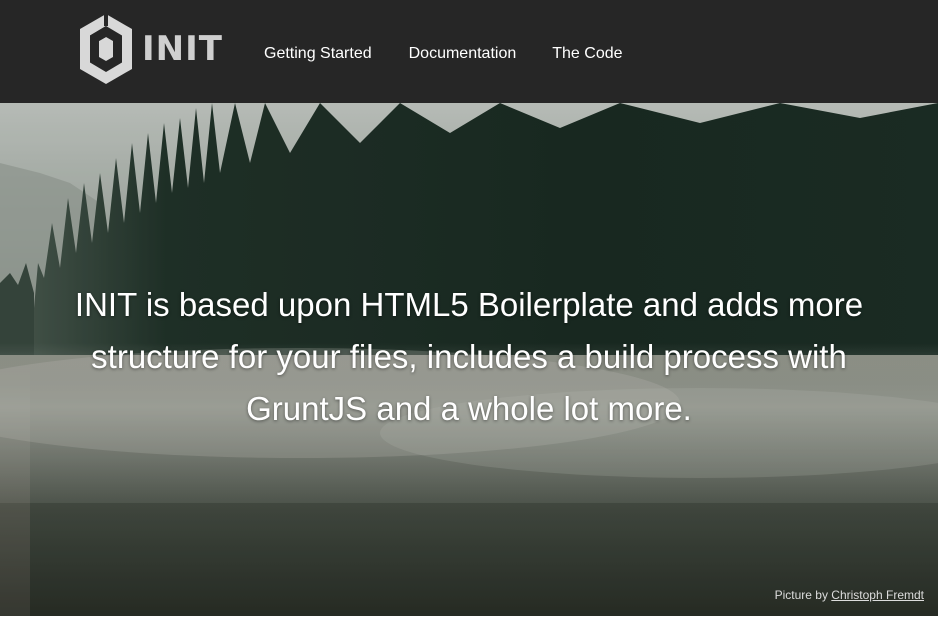  Describe the element at coordinates (801, 595) in the screenshot. I see `credit-prefix: Picture by` at that location.